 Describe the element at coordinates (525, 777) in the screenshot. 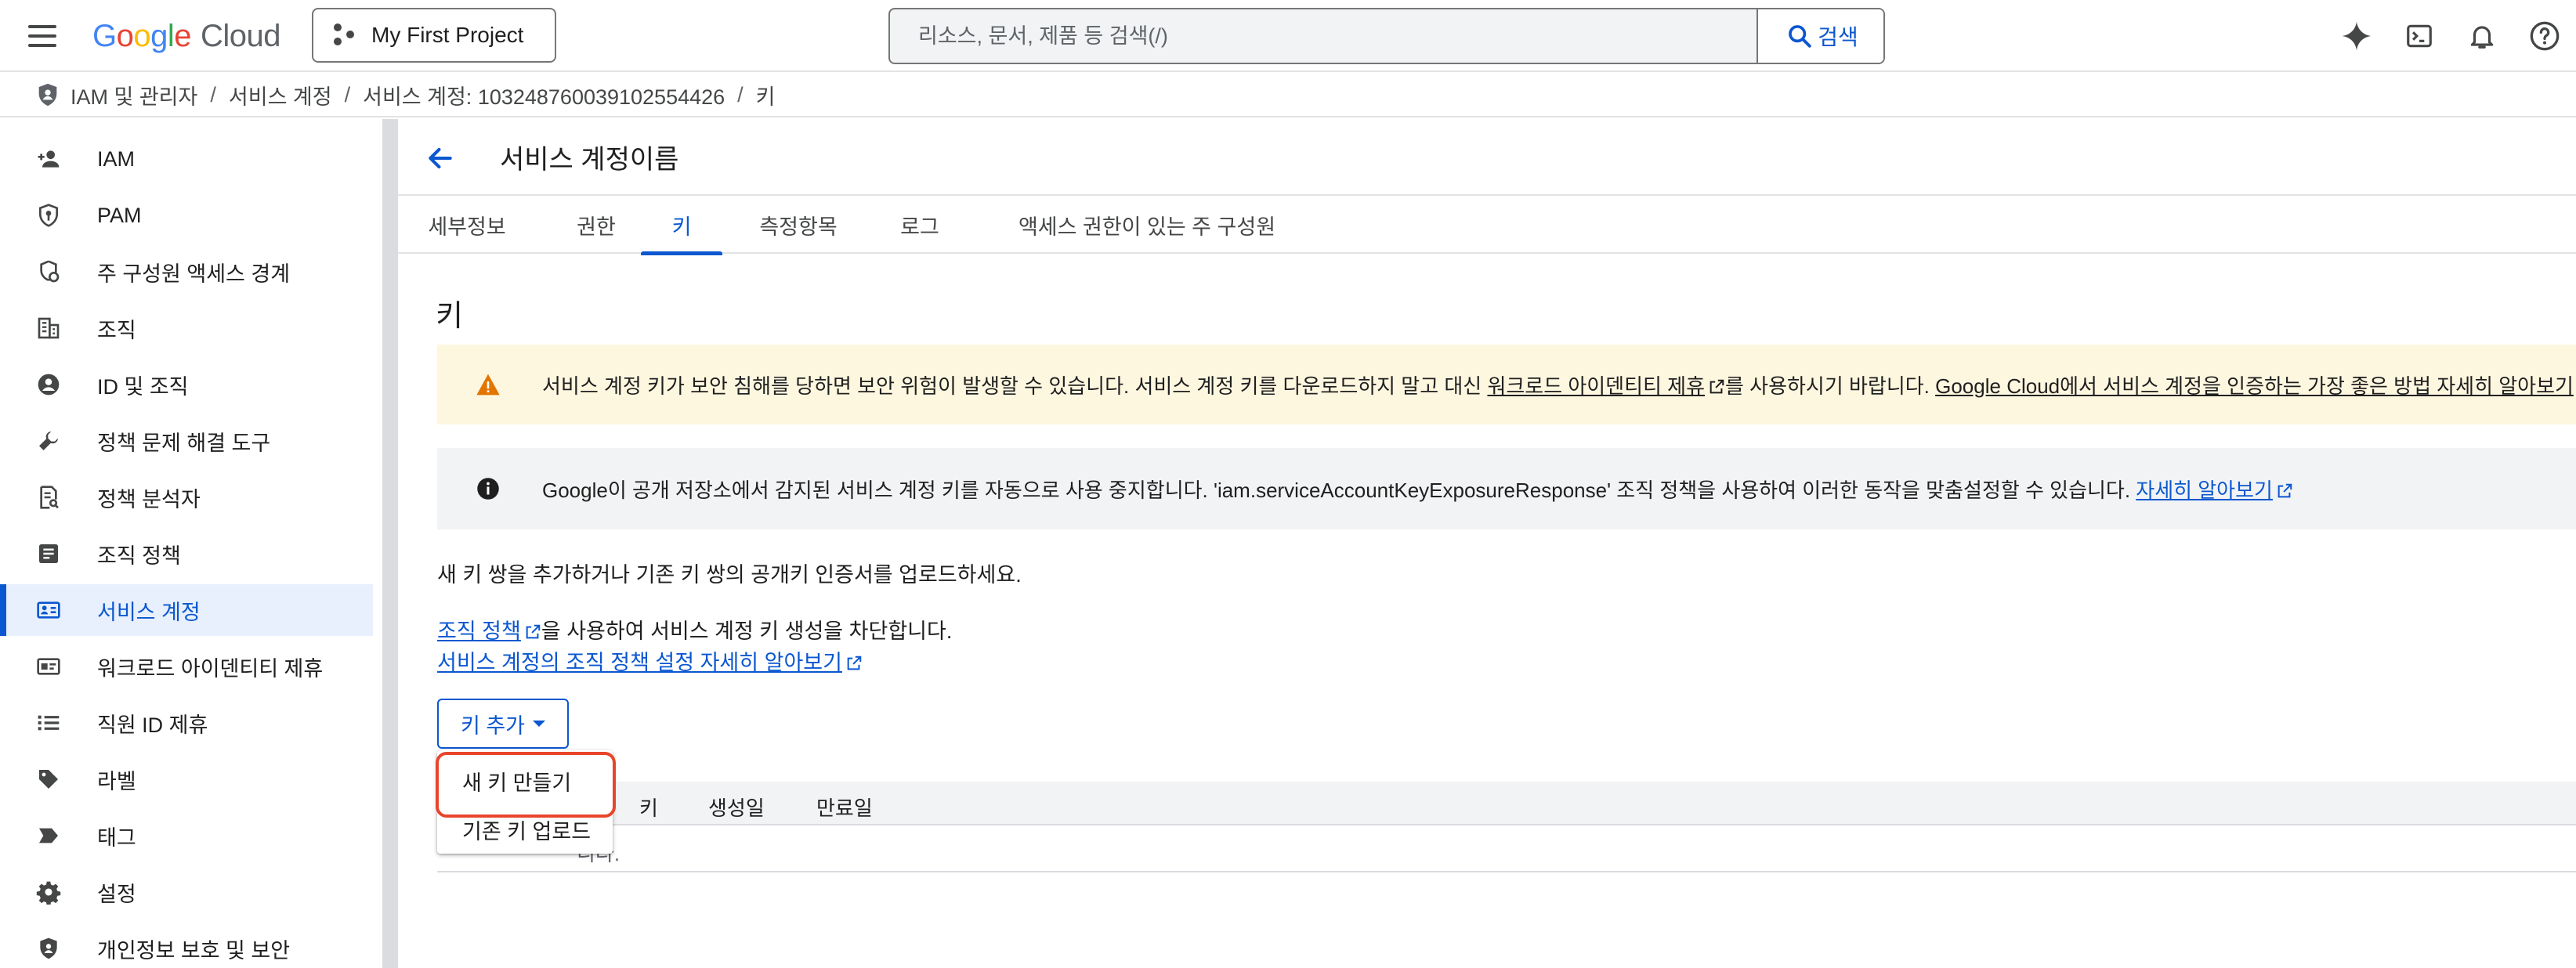

I see `menu-item-create-new-key: 새 키 만들기` at that location.